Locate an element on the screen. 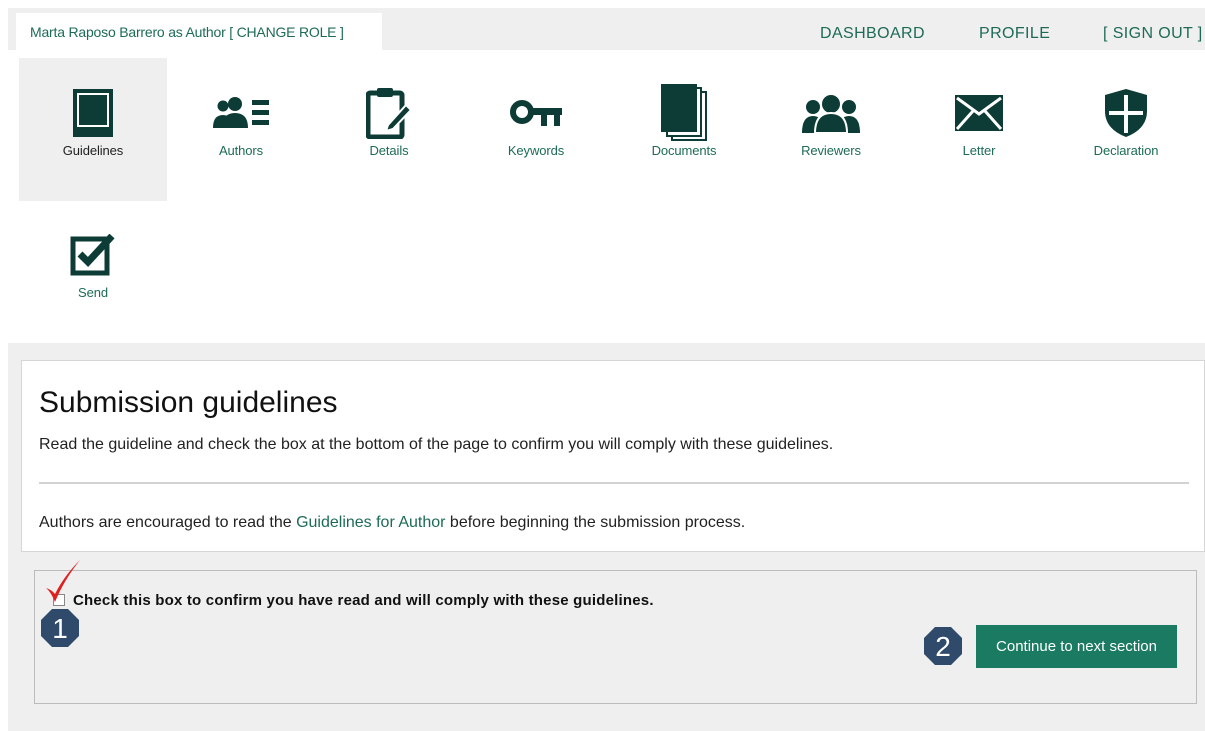  step-authors: Authors is located at coordinates (241, 129).